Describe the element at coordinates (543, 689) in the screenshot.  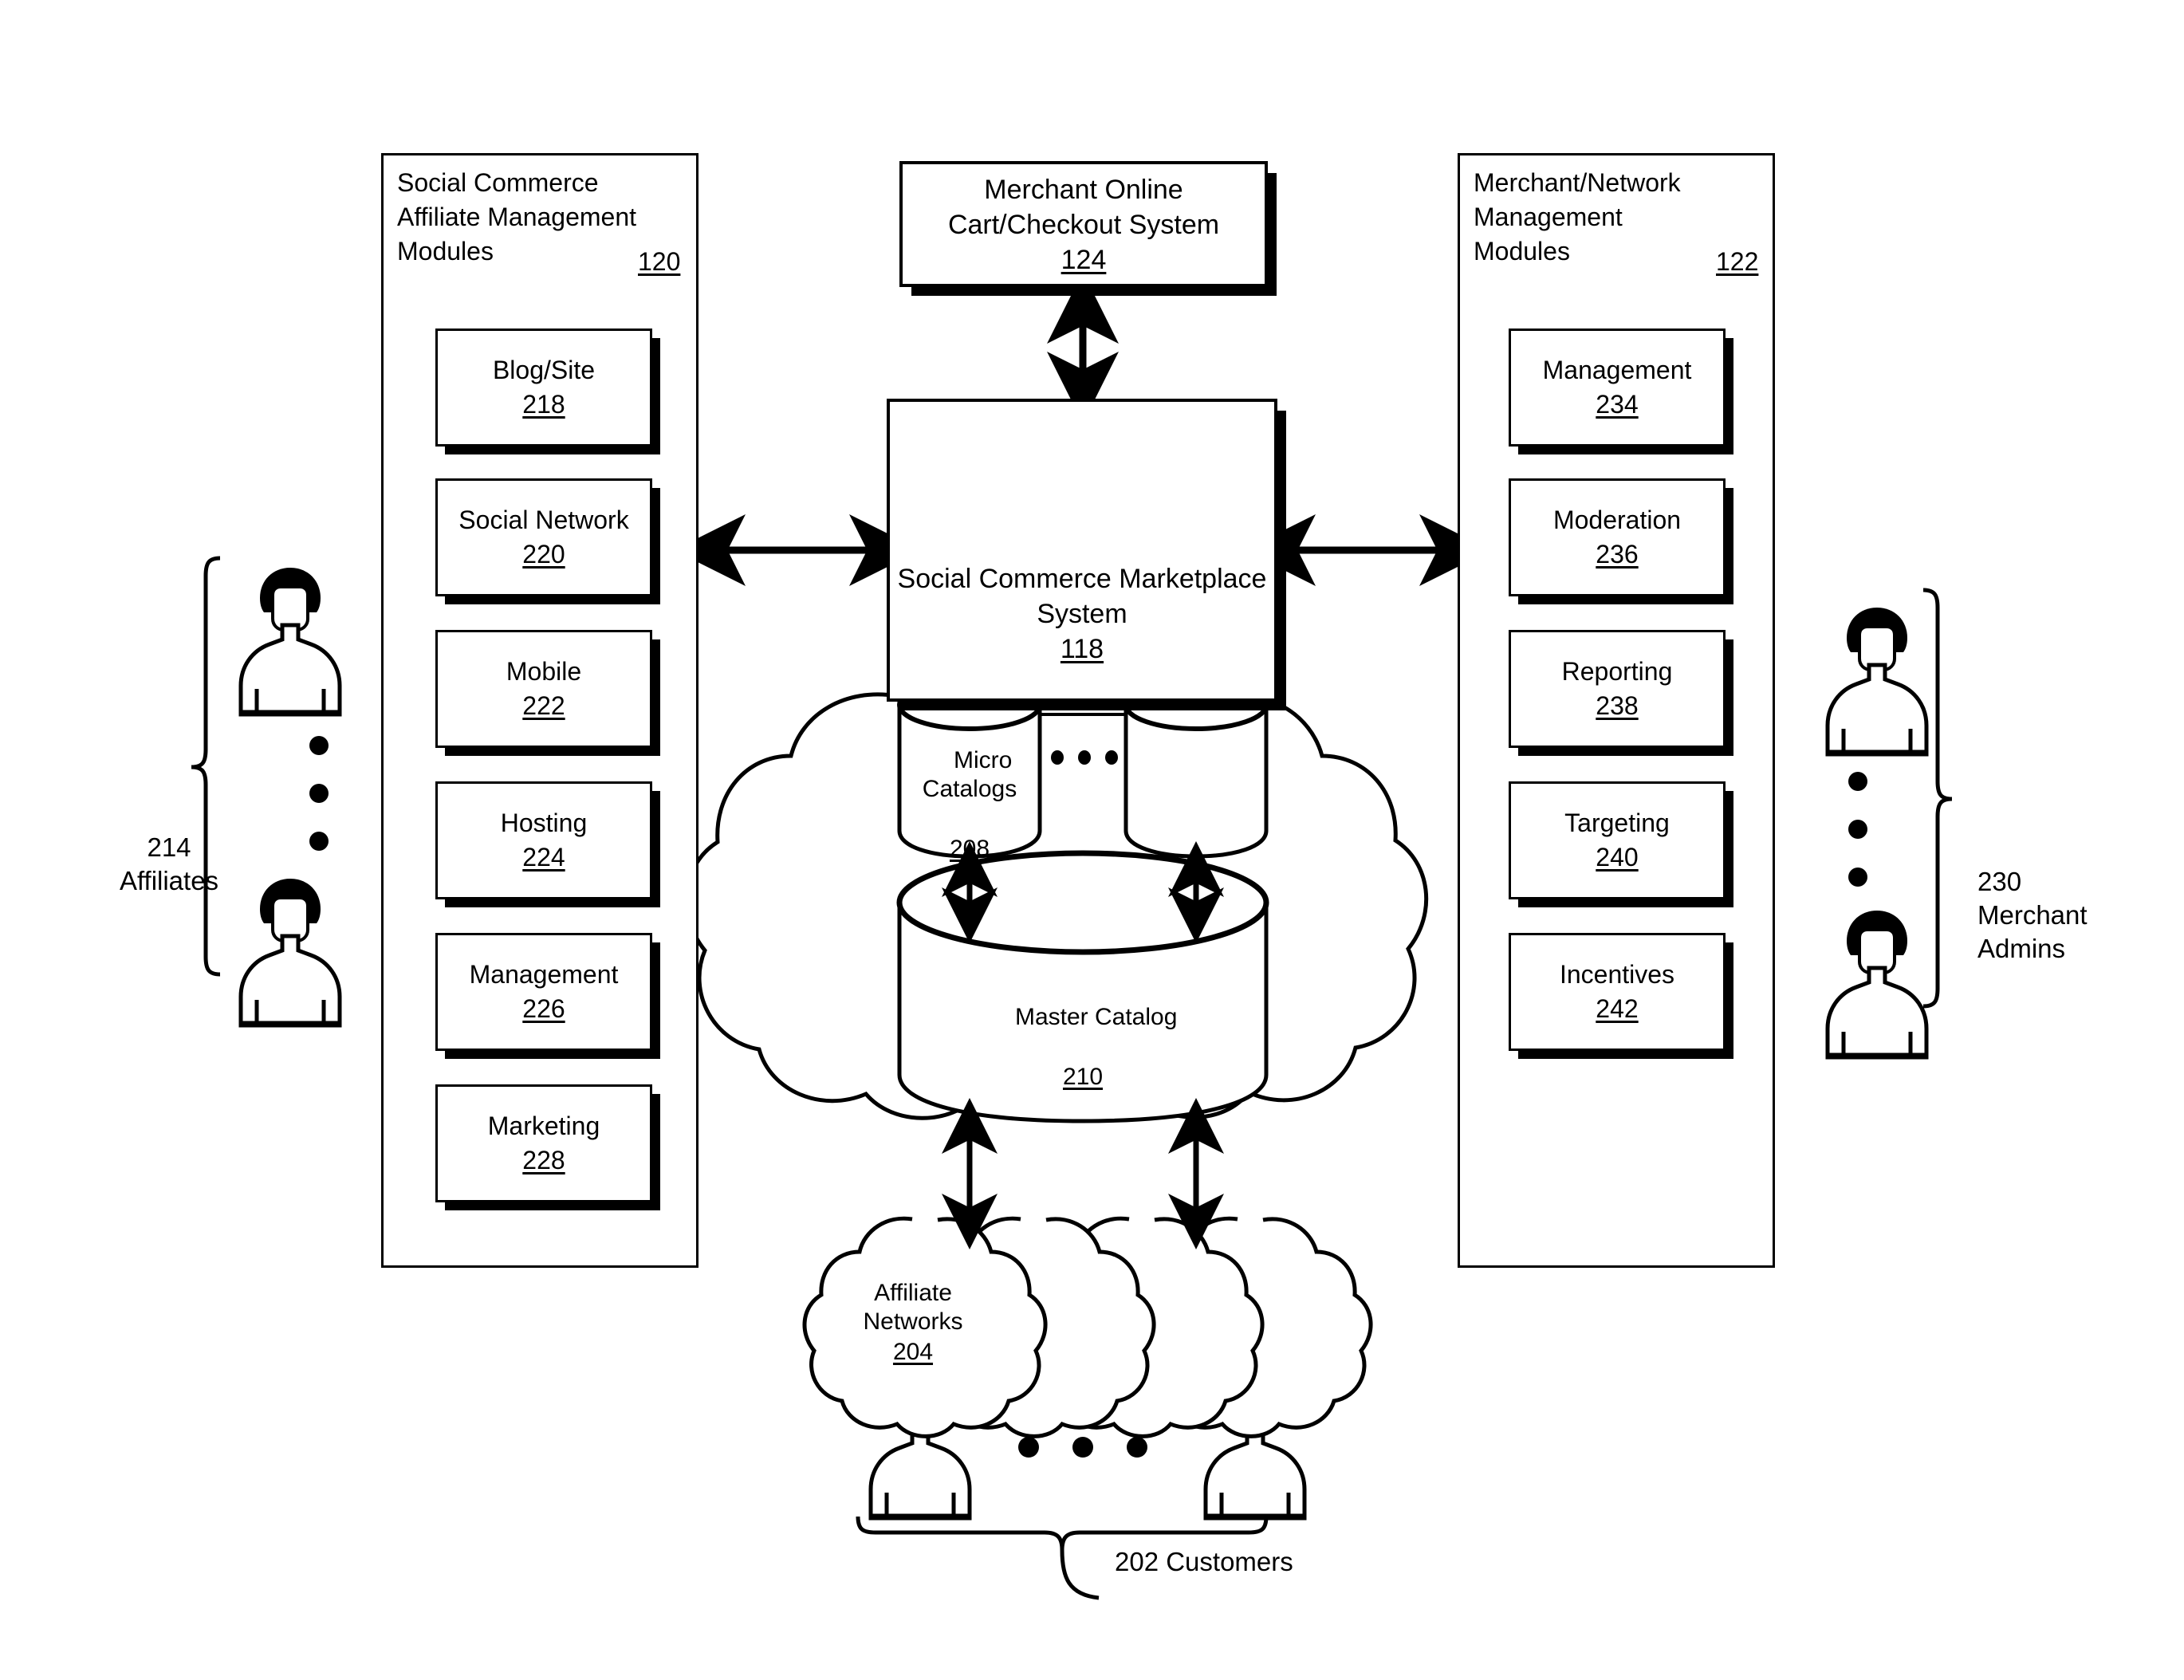
I see `module-mobile: Mobile 222` at that location.